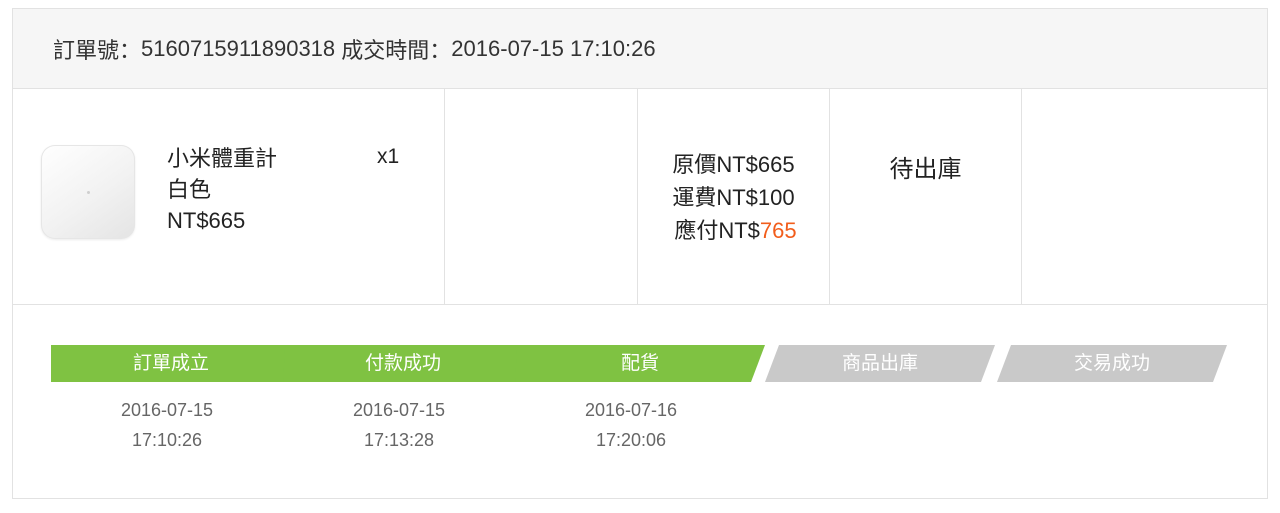 This screenshot has width=1280, height=513. I want to click on product-name: 小米體重計, so click(222, 158).